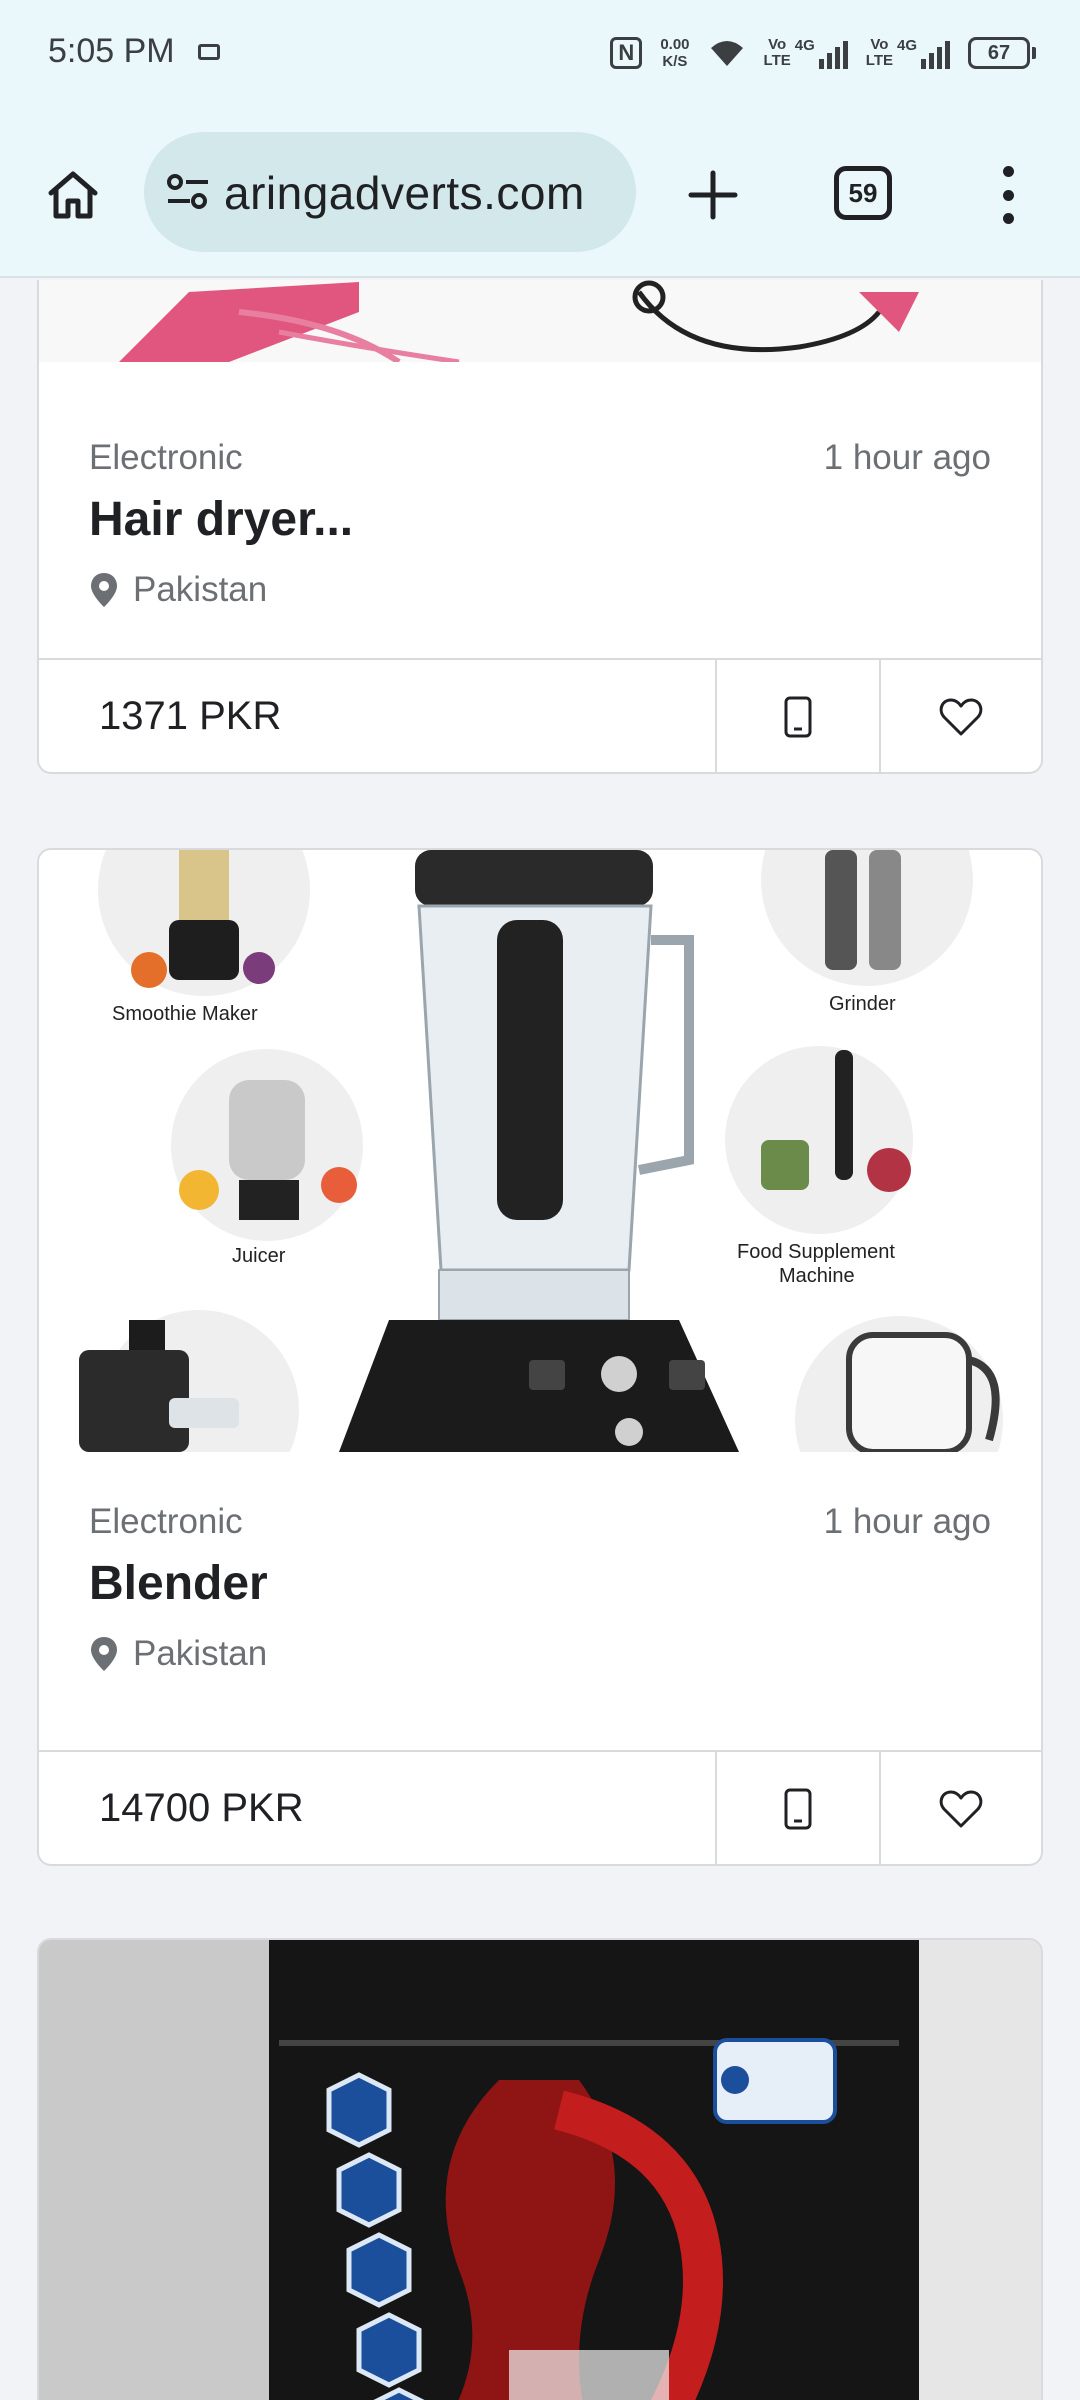 The height and width of the screenshot is (2400, 1080). I want to click on url-text: aringadverts.com, so click(424, 193).